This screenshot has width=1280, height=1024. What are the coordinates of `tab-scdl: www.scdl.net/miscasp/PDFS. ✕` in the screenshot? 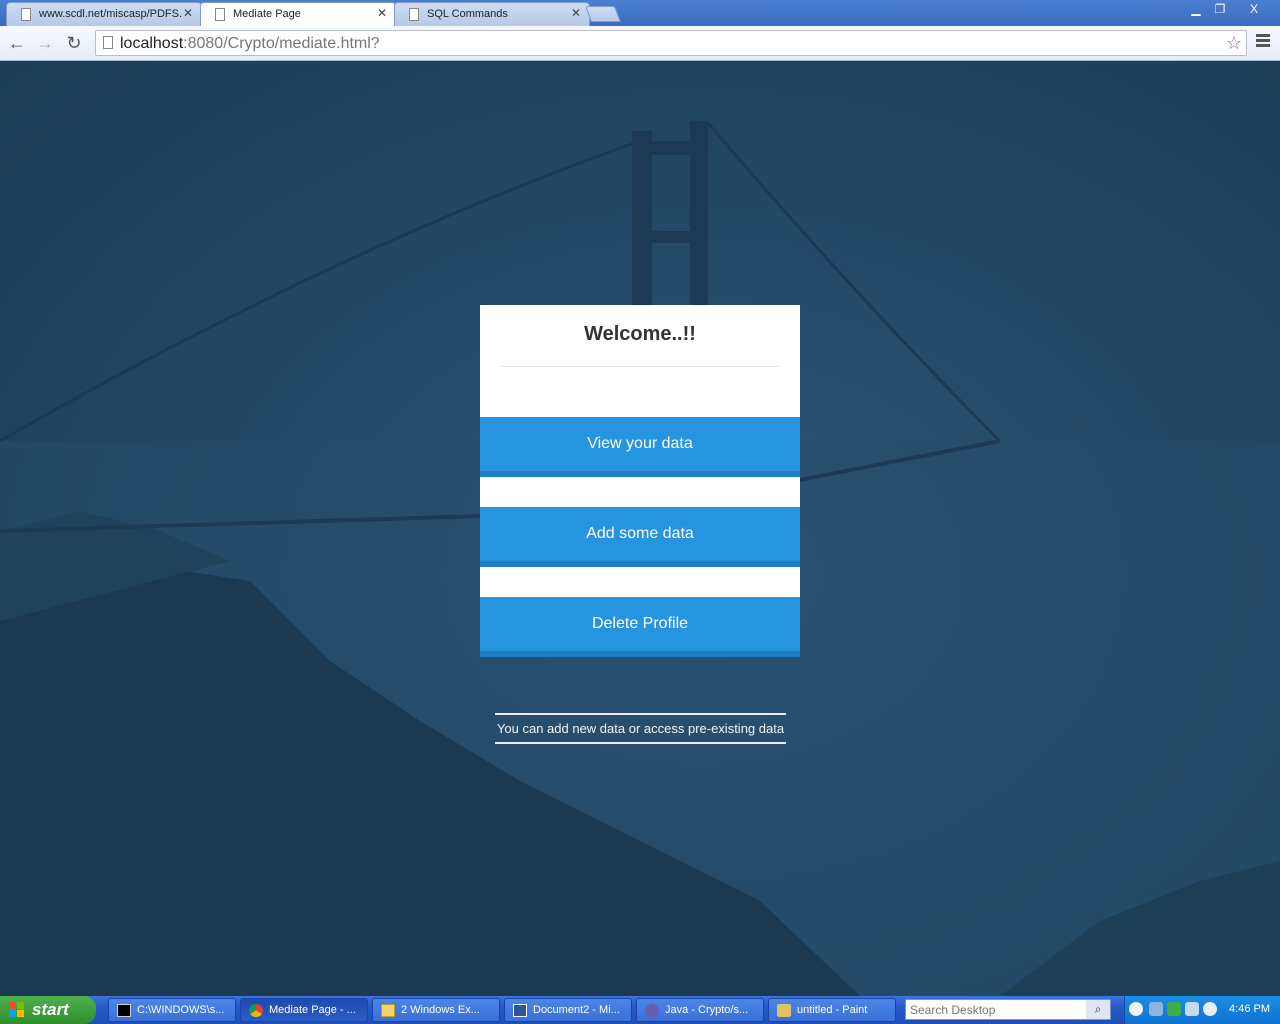 It's located at (104, 14).